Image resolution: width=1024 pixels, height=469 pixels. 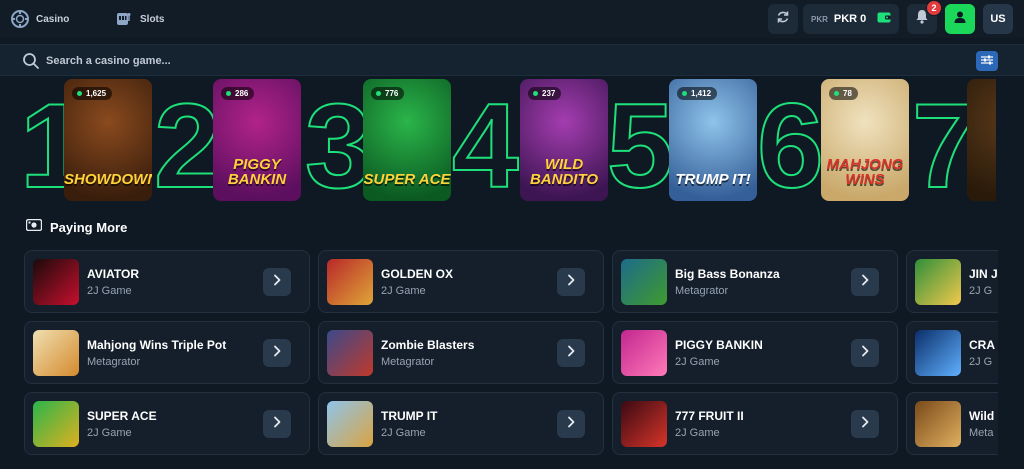 I want to click on game-card: GOLDEN OX 2J Game, so click(x=461, y=281).